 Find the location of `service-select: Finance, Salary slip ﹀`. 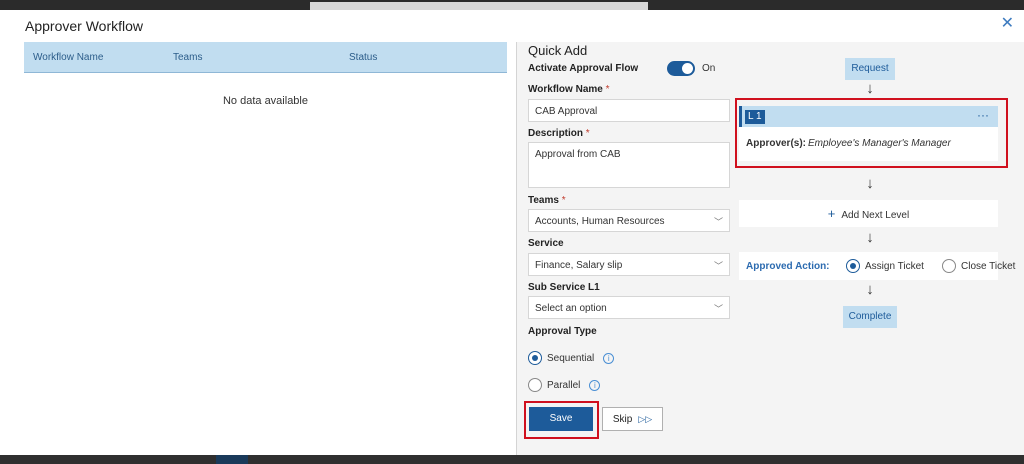

service-select: Finance, Salary slip ﹀ is located at coordinates (629, 264).